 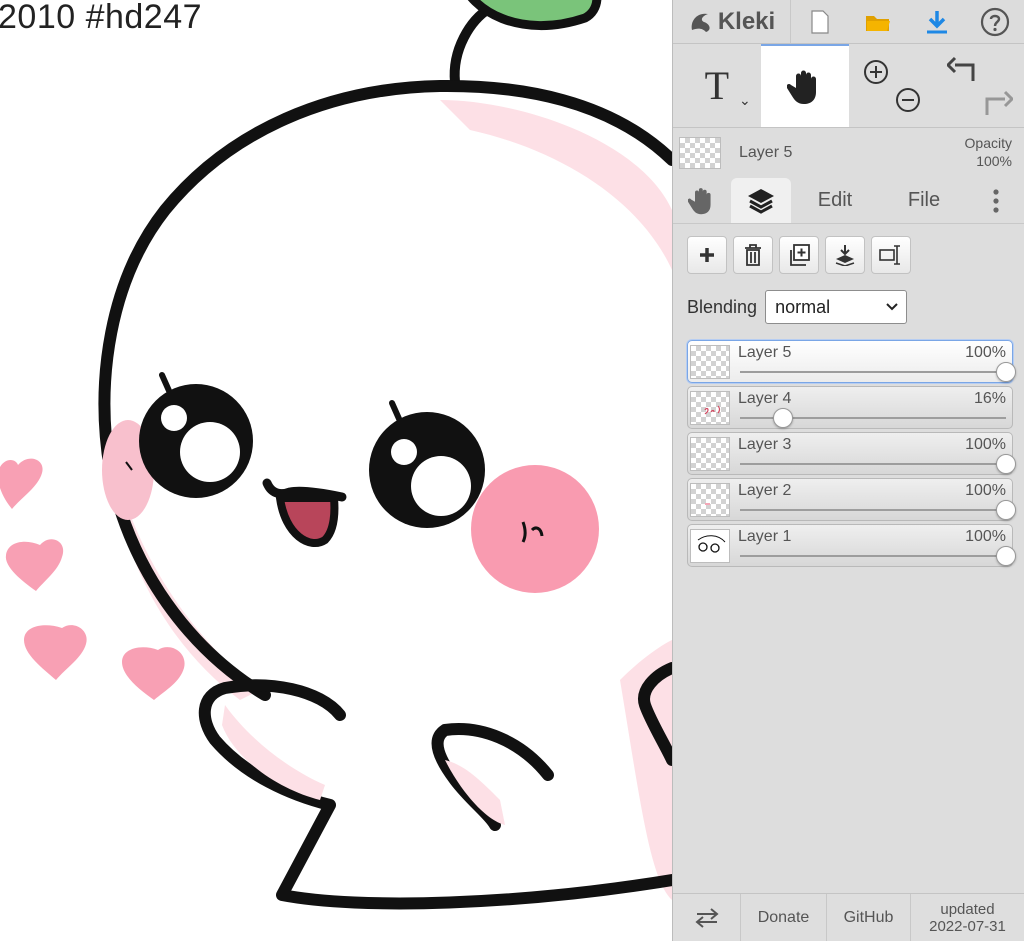 I want to click on new-file-icon, so click(x=820, y=21).